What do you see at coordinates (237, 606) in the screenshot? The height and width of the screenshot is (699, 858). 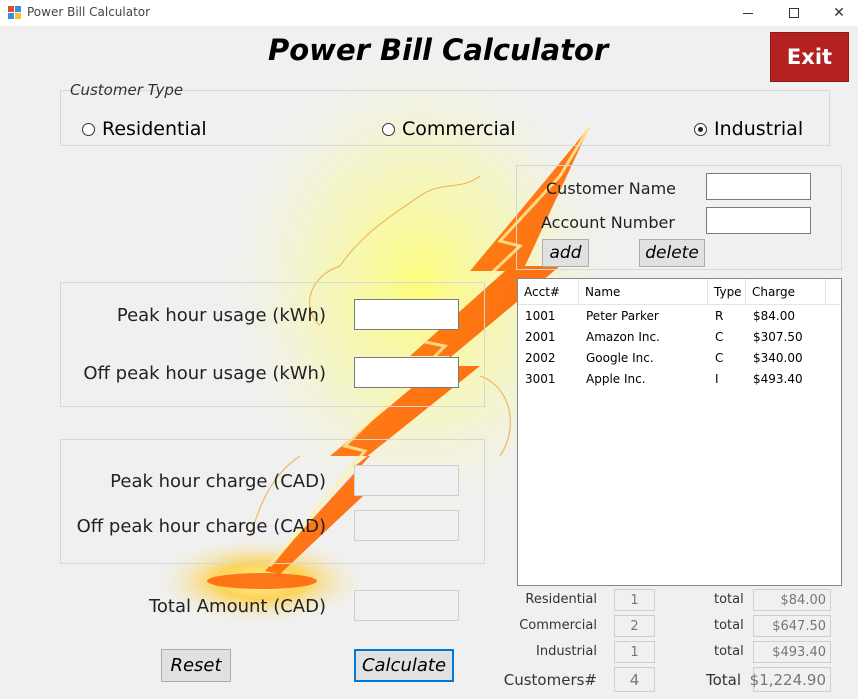 I see `total-amount-label: Total Amount (CAD)` at bounding box center [237, 606].